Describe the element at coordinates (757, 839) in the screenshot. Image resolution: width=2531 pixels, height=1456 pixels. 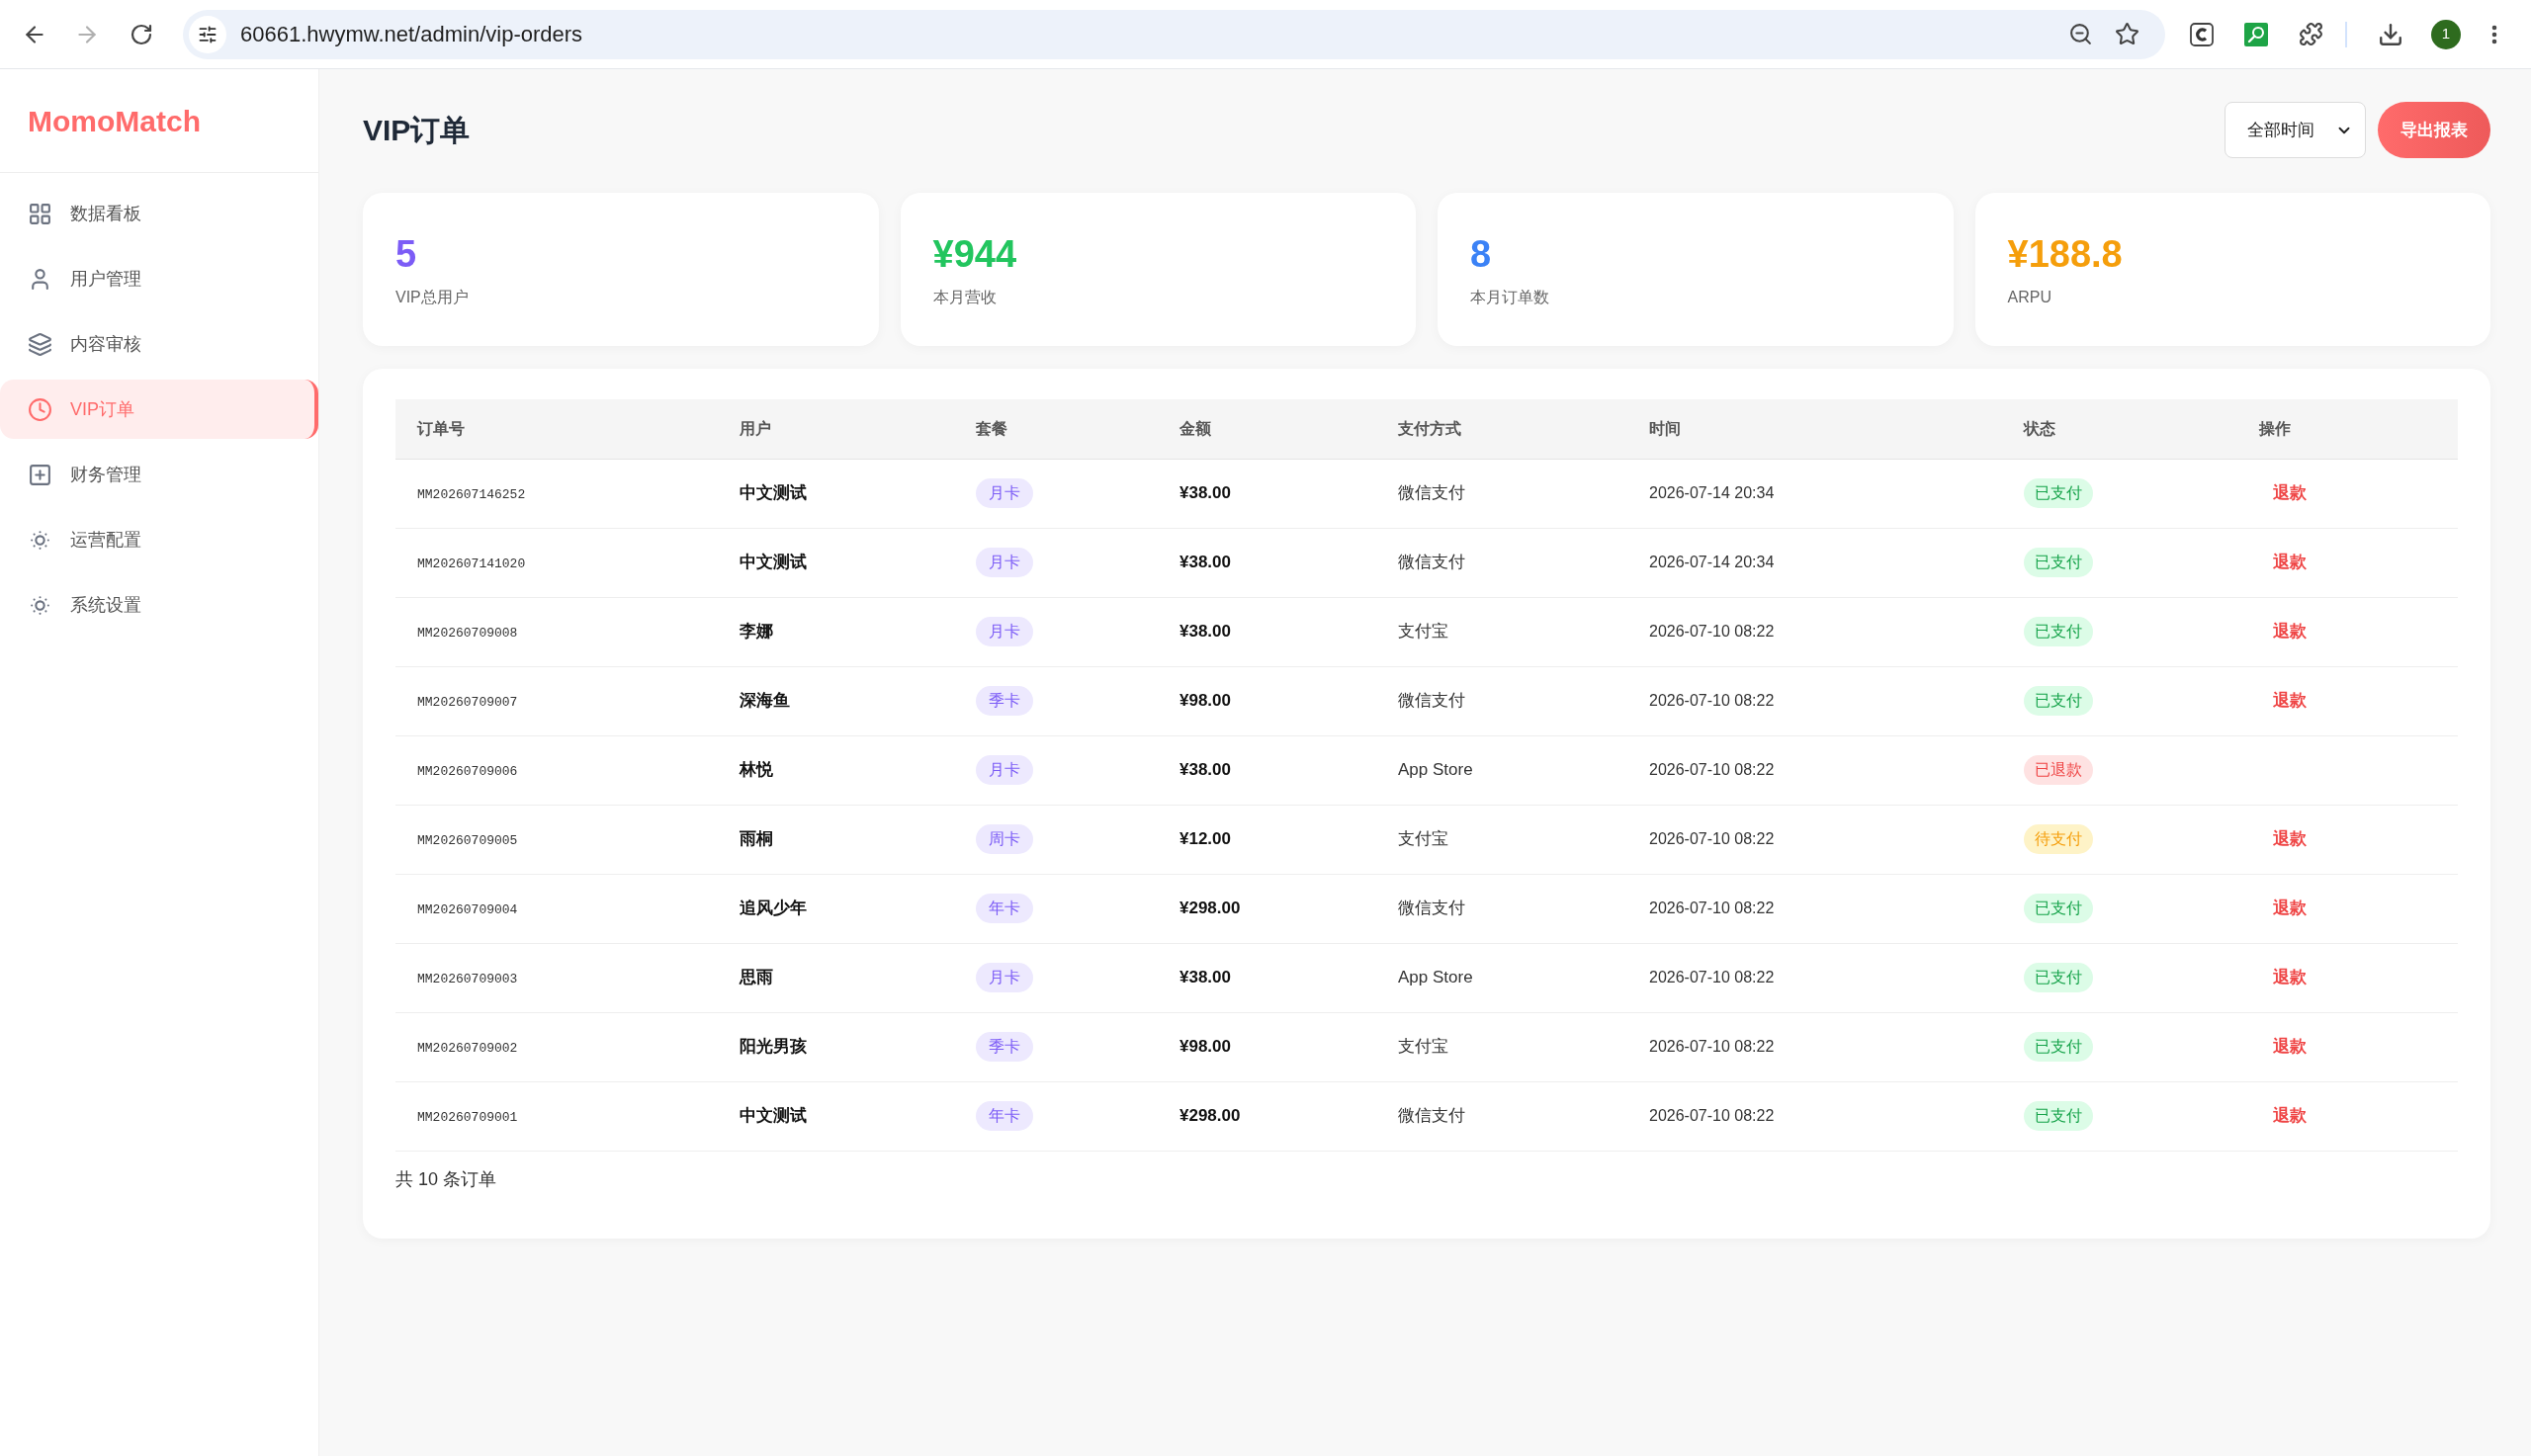
I see `user-name: 雨桐` at that location.